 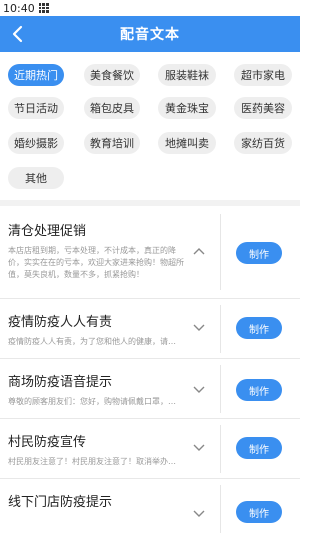 I want to click on grid-icon, so click(x=43, y=8).